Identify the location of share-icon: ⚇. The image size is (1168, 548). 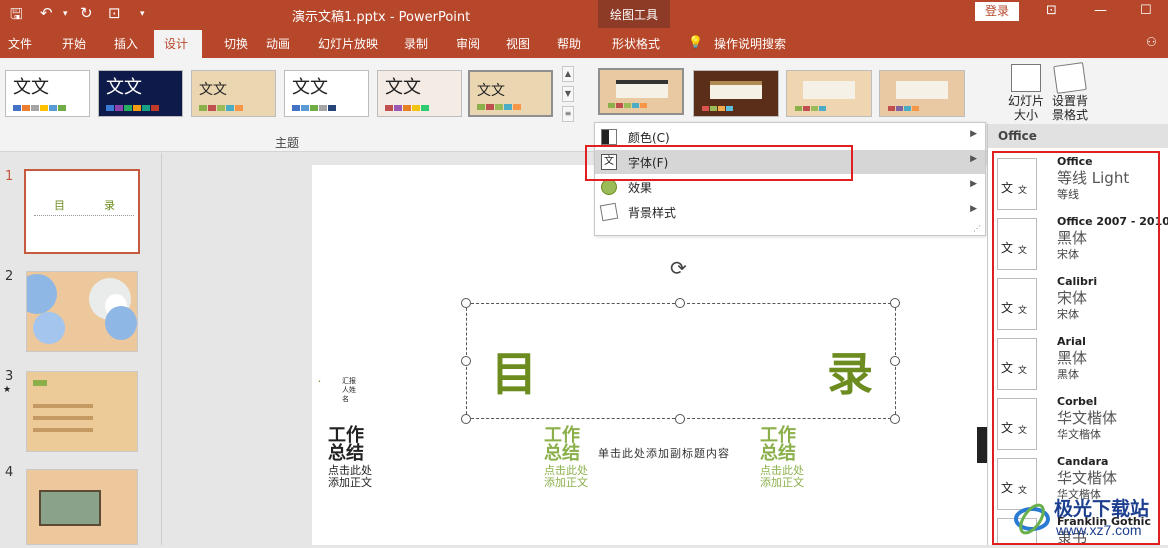
(1151, 42).